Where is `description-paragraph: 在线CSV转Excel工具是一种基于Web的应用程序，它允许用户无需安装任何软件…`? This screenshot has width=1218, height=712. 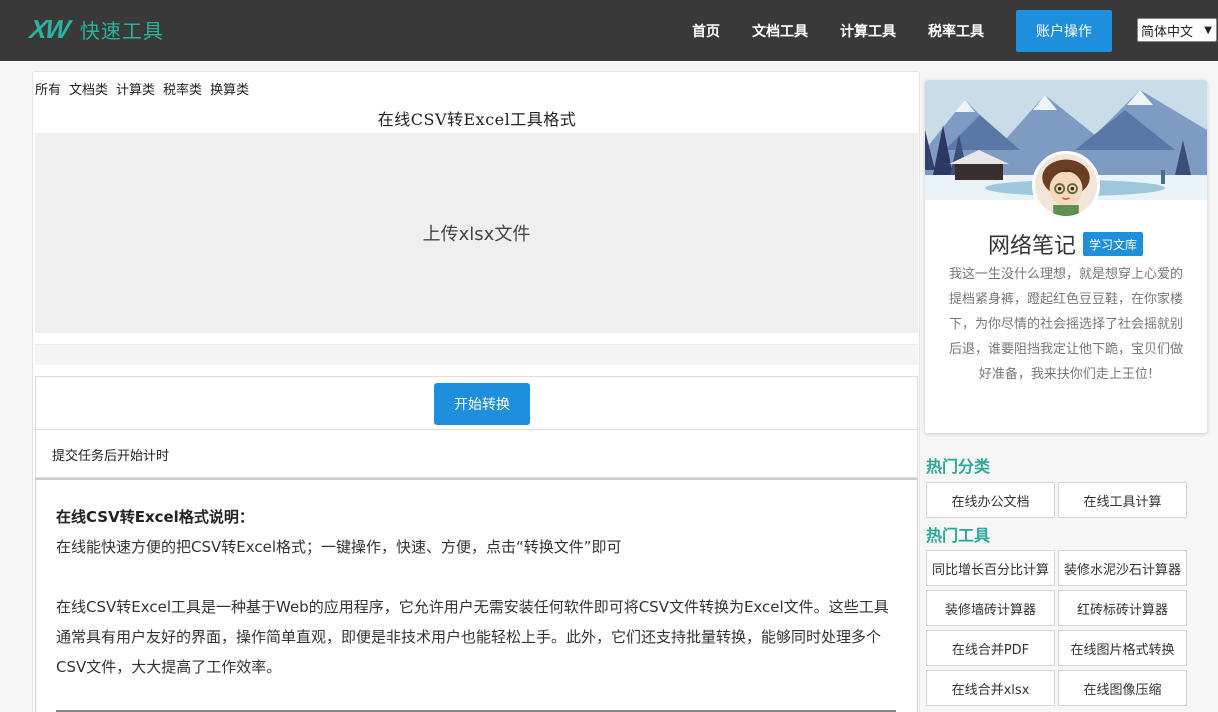 description-paragraph: 在线CSV转Excel工具是一种基于Web的应用程序，它允许用户无需安装任何软件… is located at coordinates (472, 637).